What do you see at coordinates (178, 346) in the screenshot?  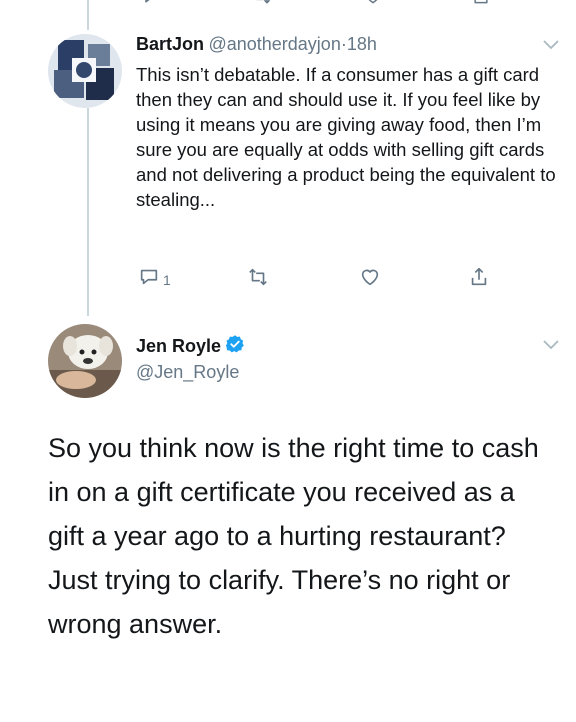 I see `display-name: Jen Royle` at bounding box center [178, 346].